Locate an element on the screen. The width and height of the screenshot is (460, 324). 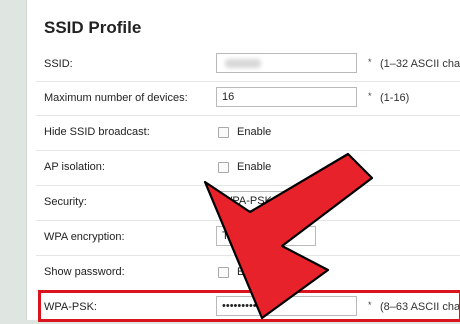
security-label: Security: is located at coordinates (65, 202).